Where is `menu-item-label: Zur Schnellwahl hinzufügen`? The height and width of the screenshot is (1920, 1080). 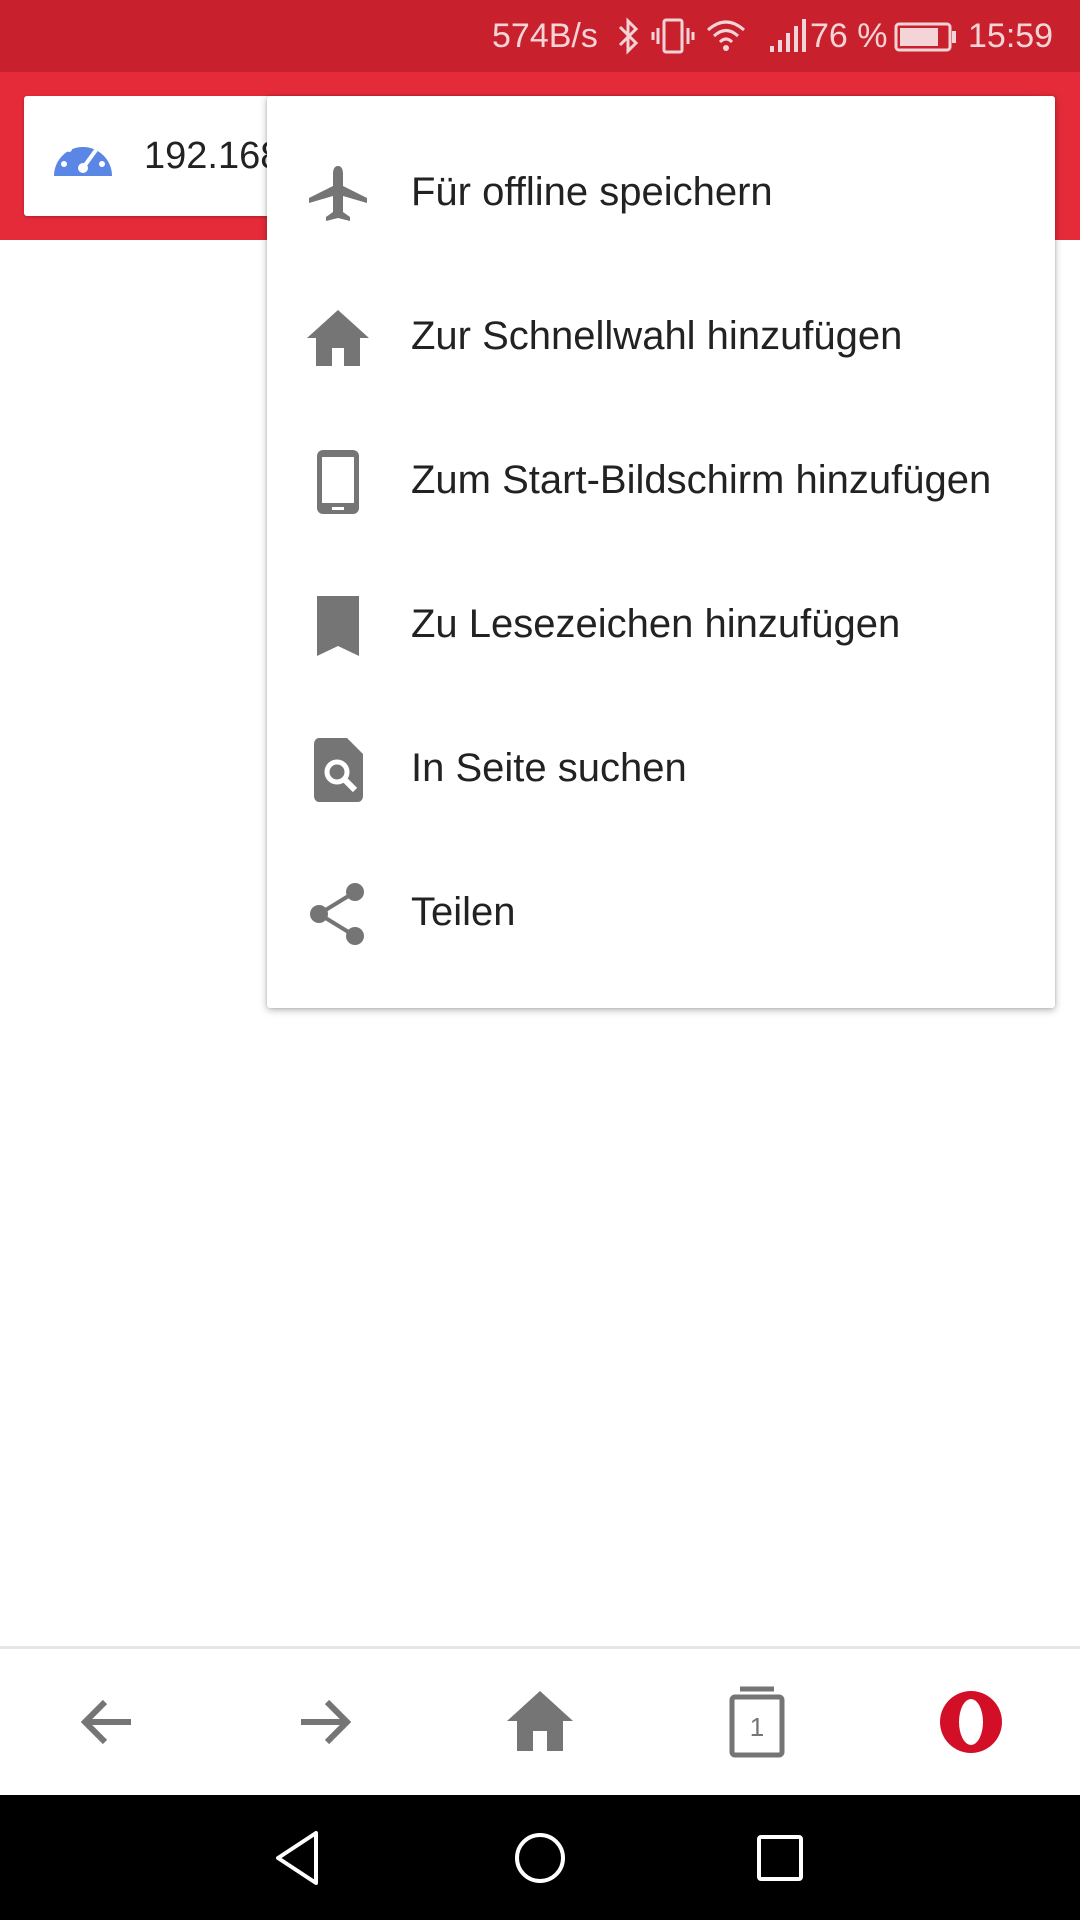
menu-item-label: Zur Schnellwahl hinzufügen is located at coordinates (657, 336).